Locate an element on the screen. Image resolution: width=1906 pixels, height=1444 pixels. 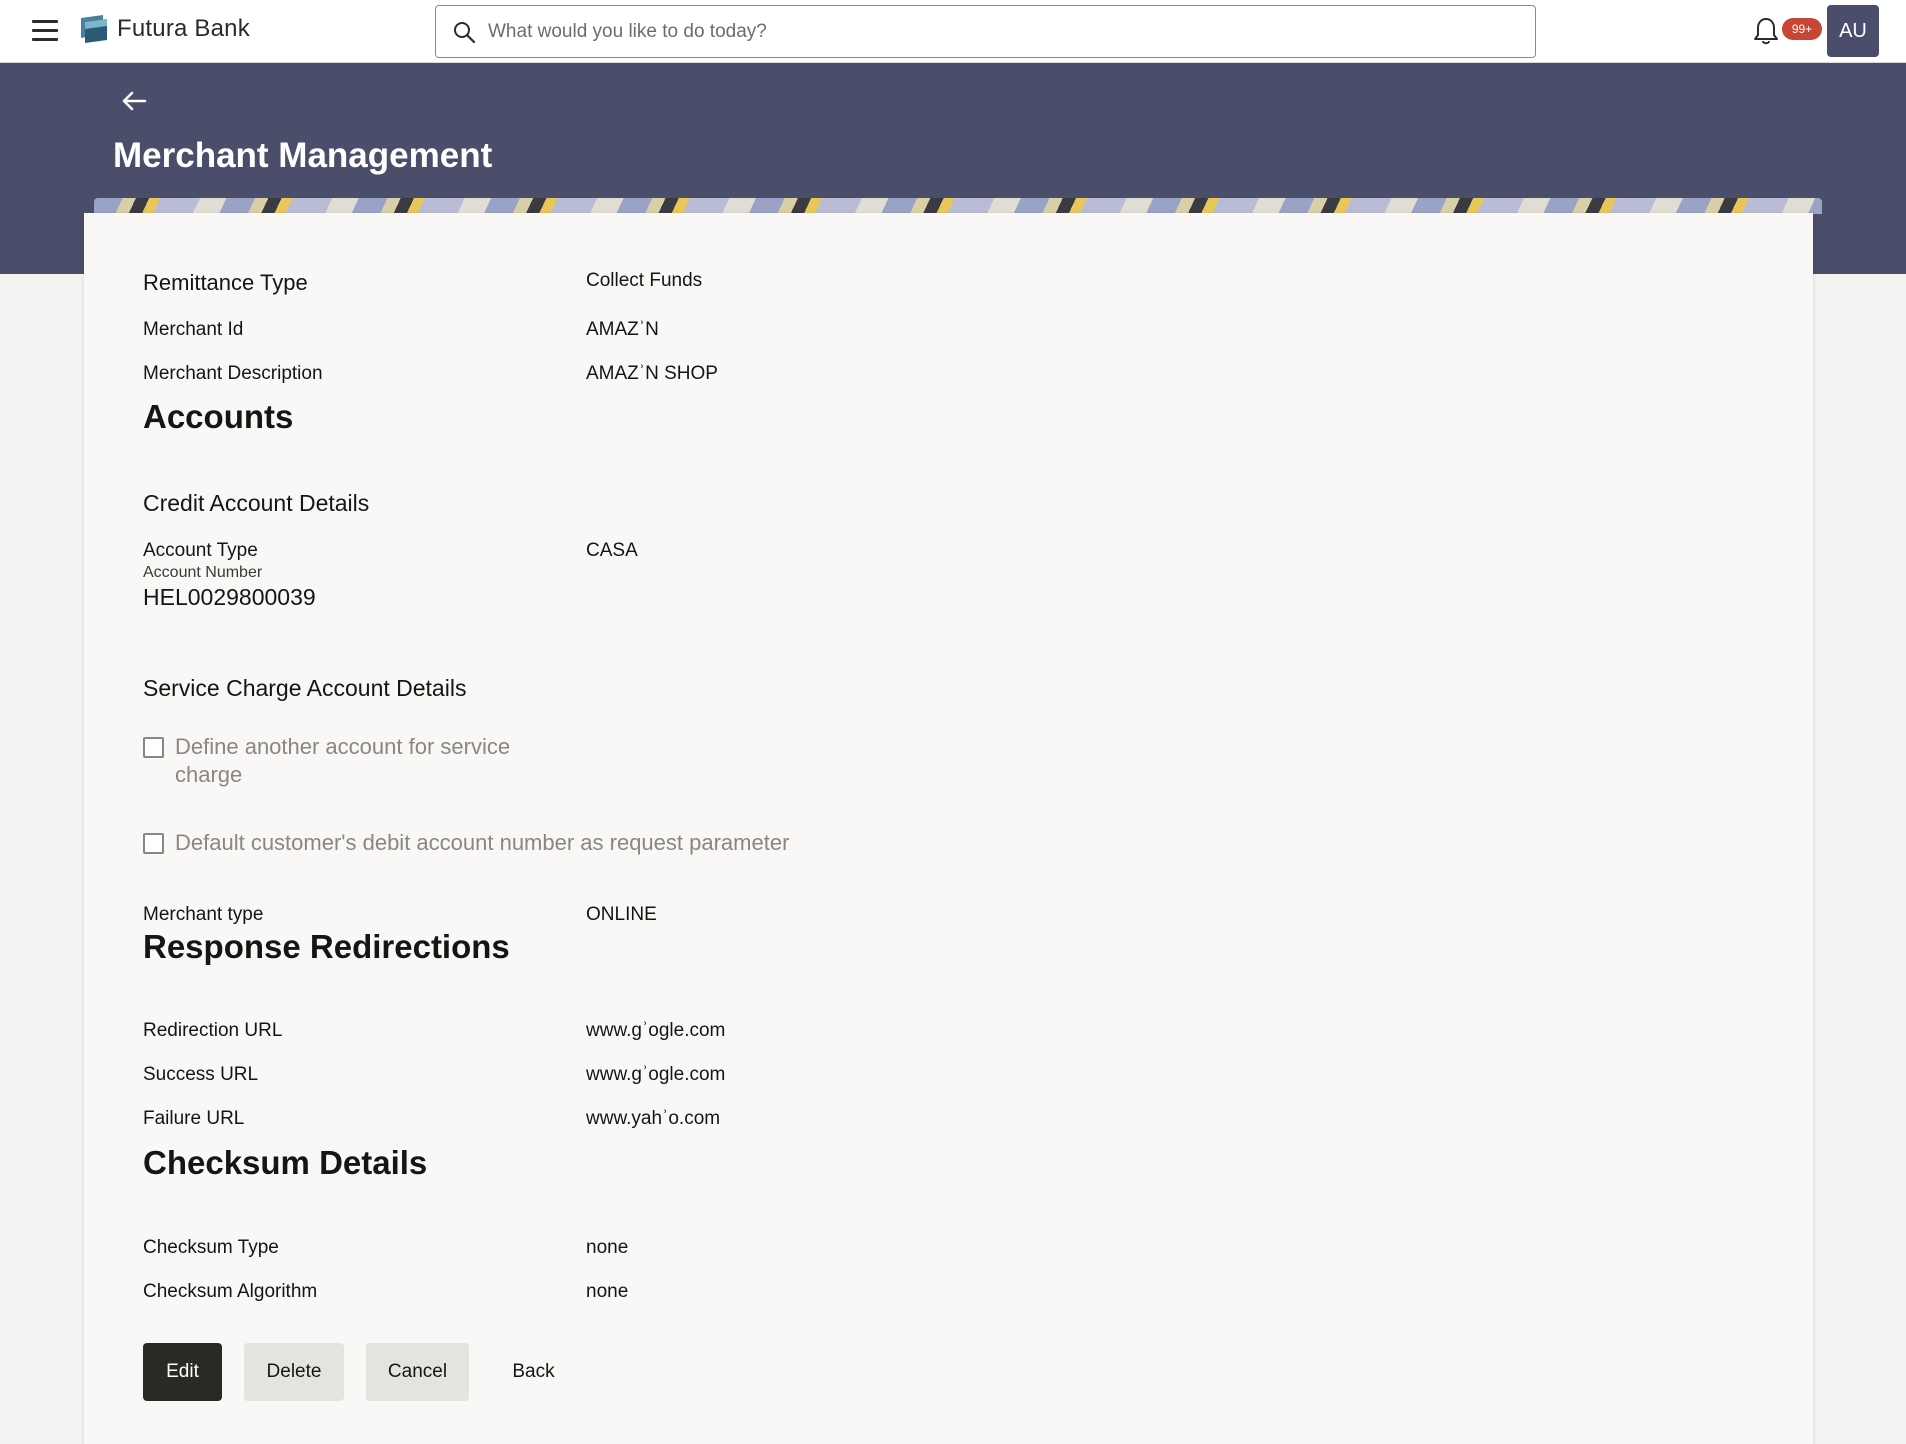
back-button: Back is located at coordinates (533, 1372).